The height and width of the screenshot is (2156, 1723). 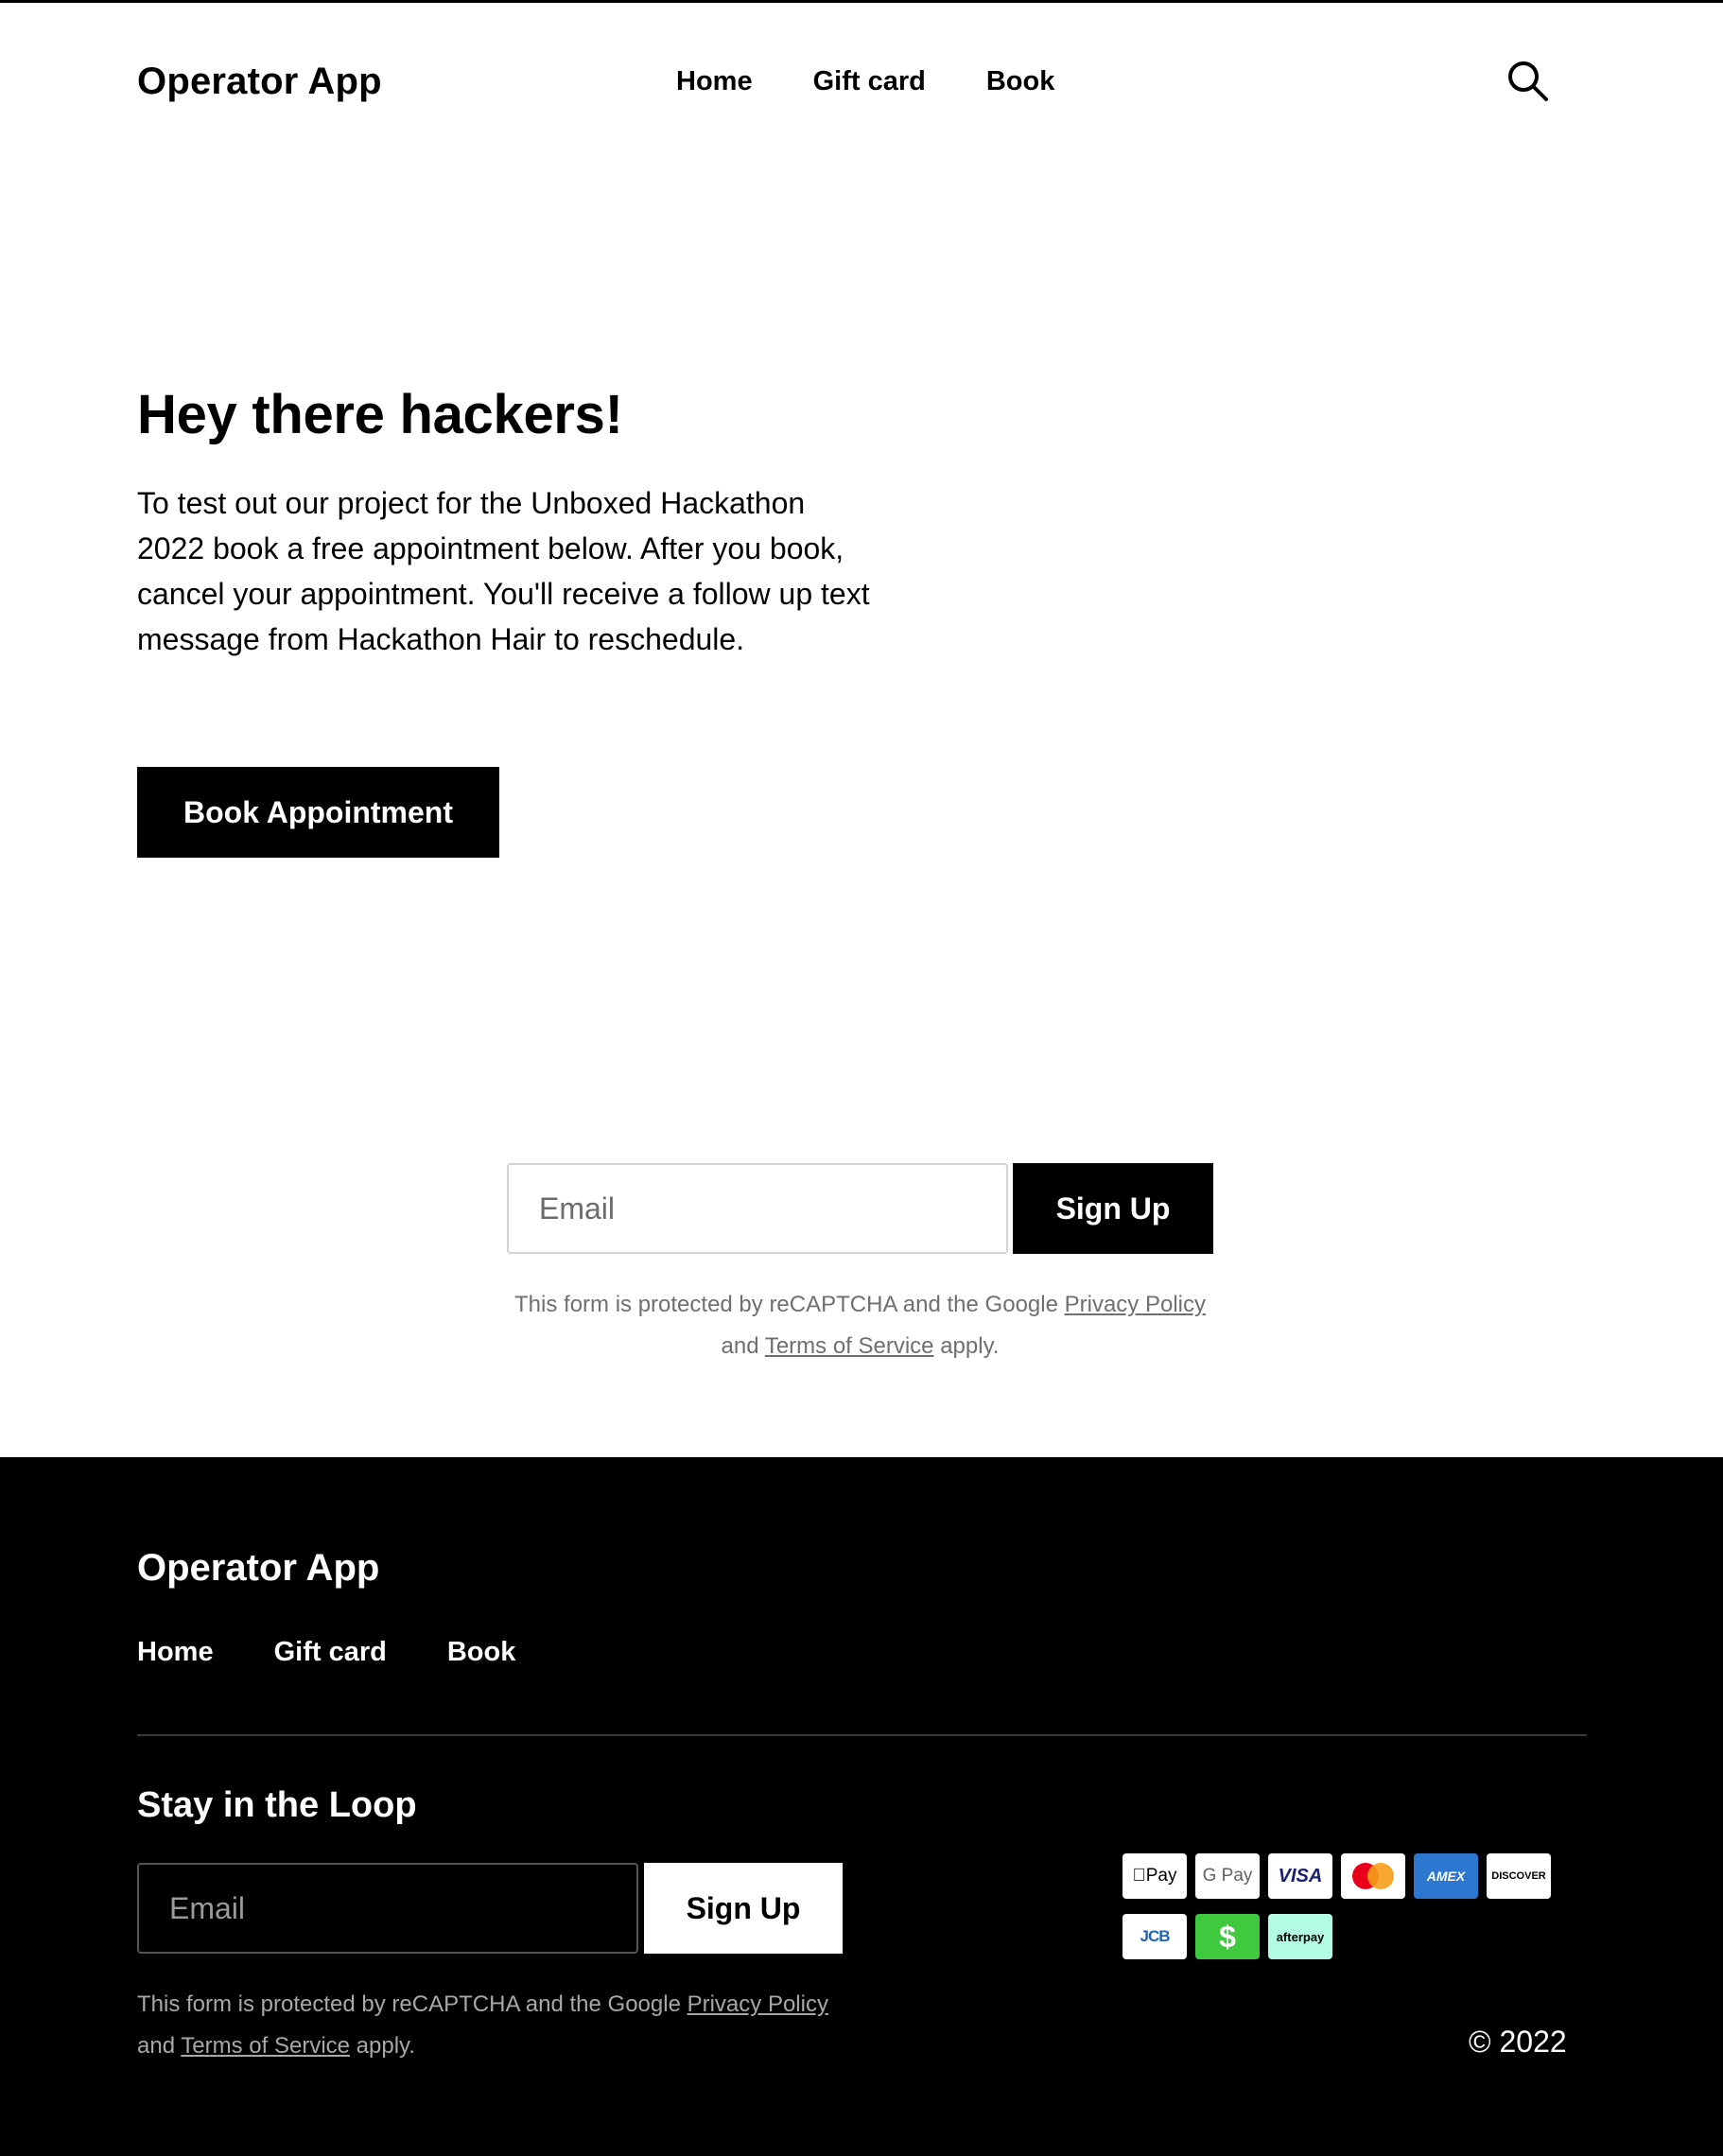 I want to click on discover-label: DISCOVER, so click(x=1518, y=1876).